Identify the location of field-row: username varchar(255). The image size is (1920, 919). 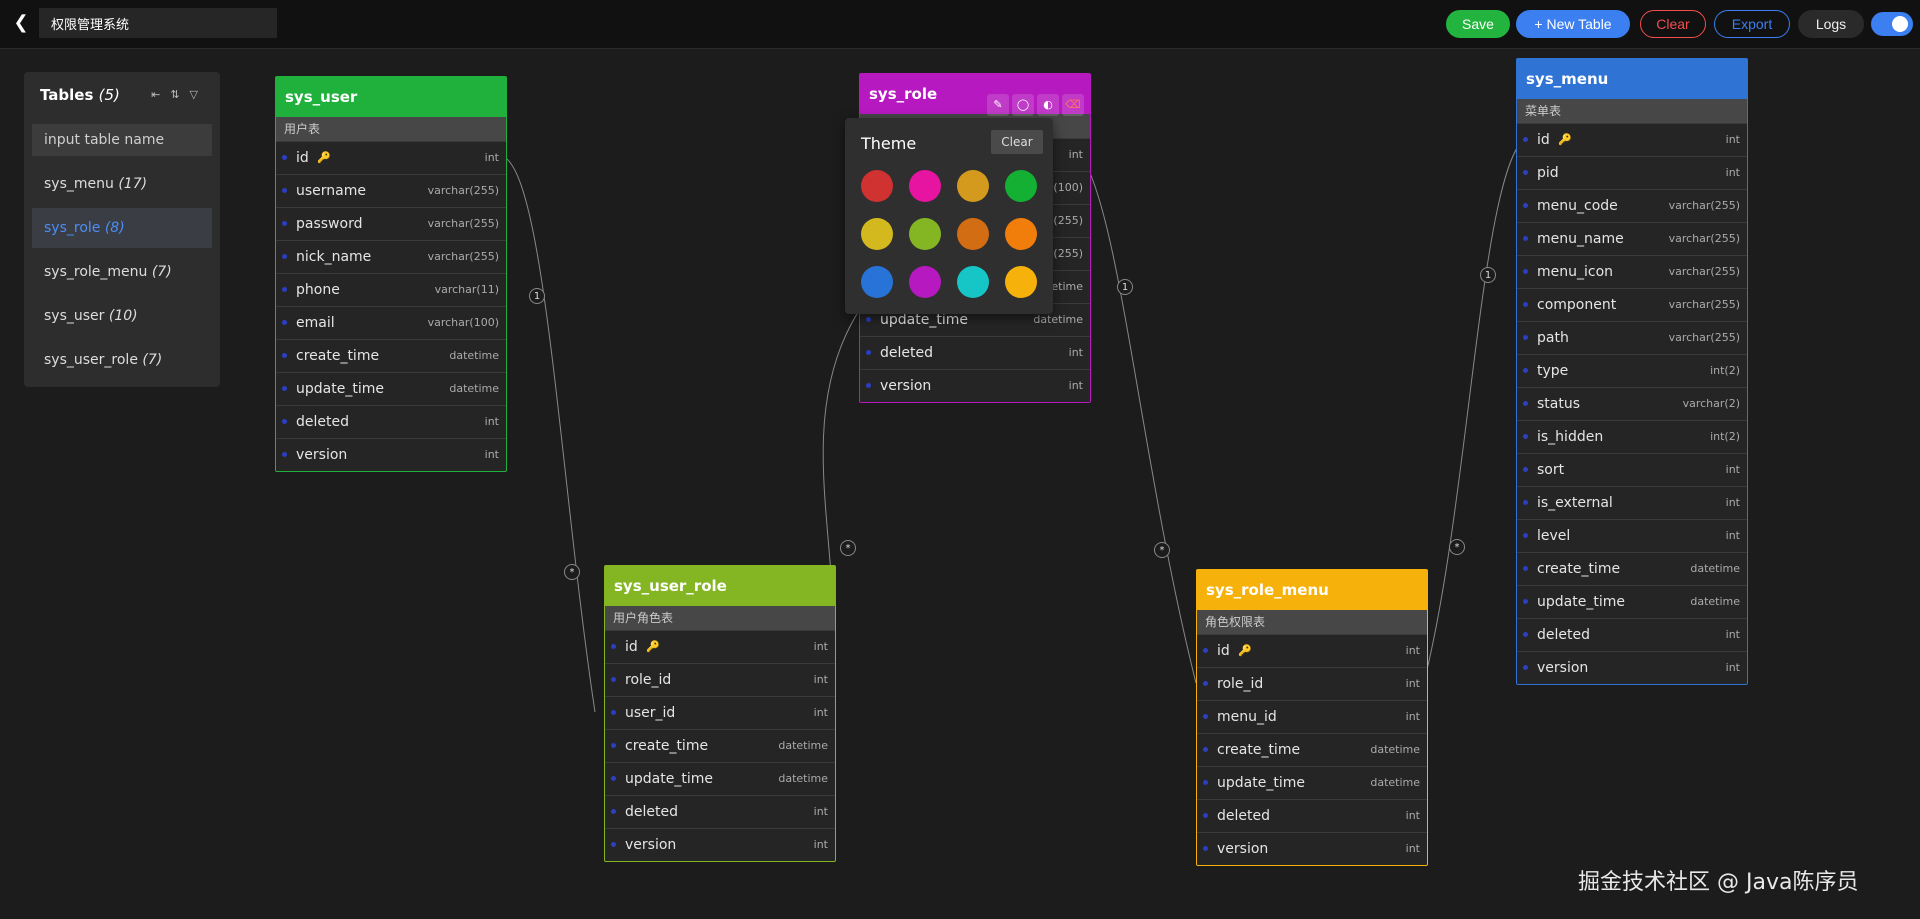
(391, 190).